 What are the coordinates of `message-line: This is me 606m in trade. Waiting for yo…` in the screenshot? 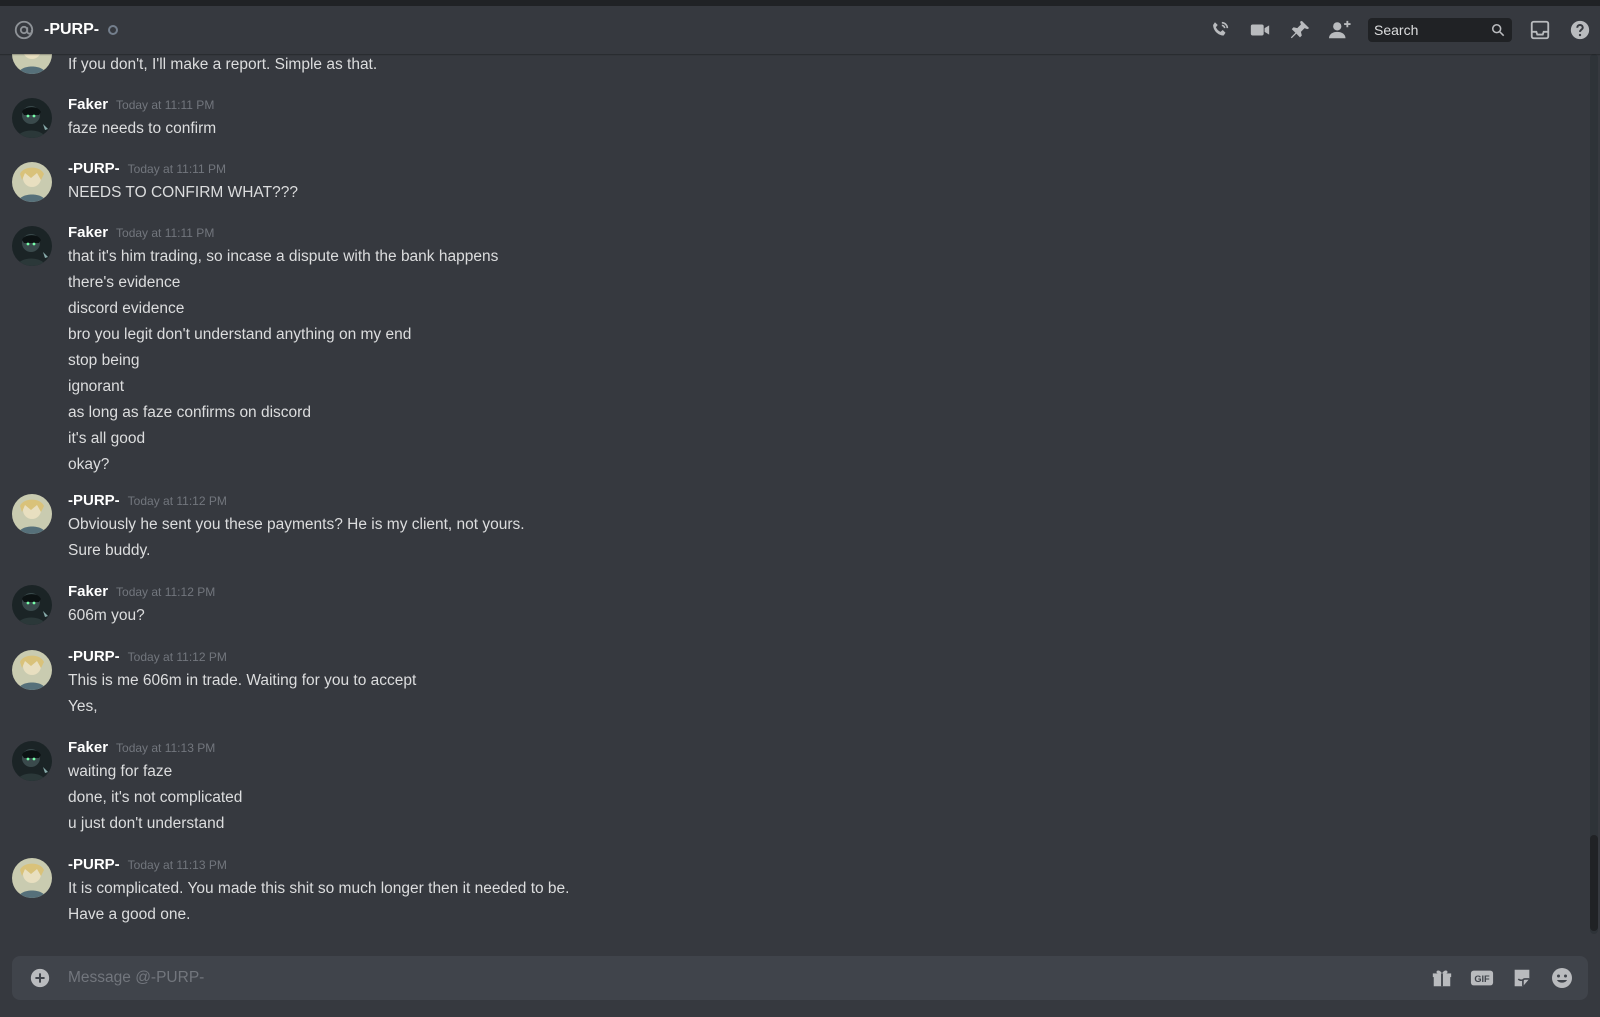 It's located at (242, 680).